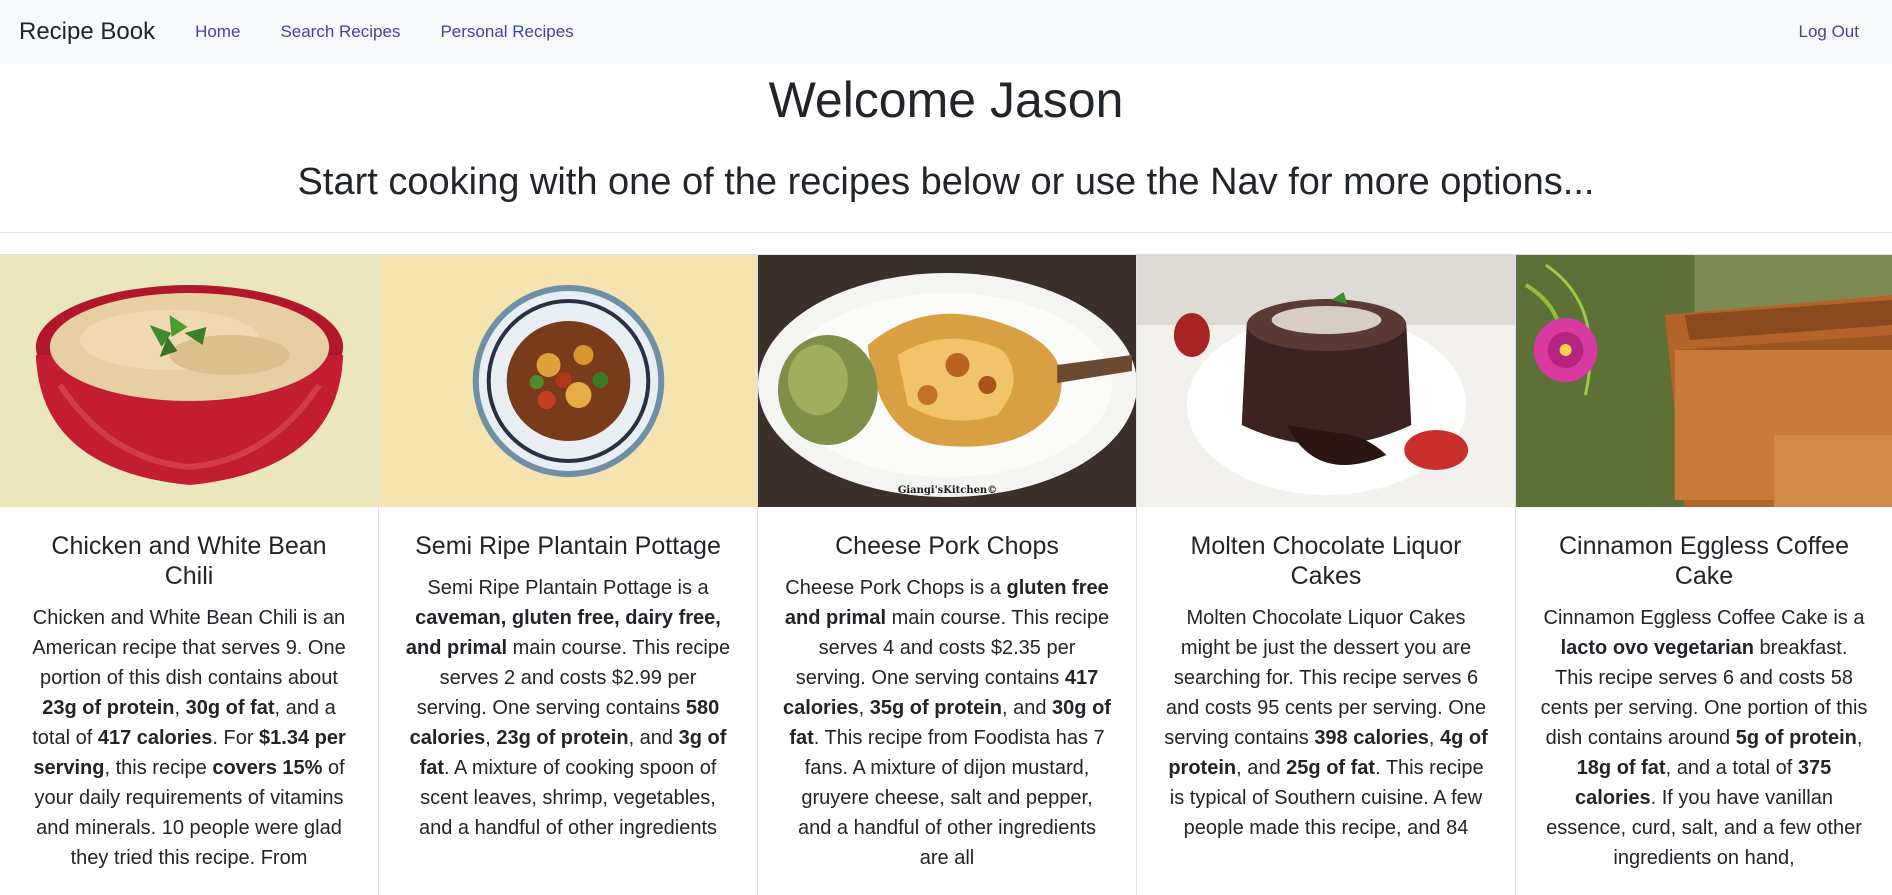 This screenshot has width=1892, height=895. What do you see at coordinates (1326, 561) in the screenshot?
I see `recipe-title: Molten Chocolate Liquor Cakes` at bounding box center [1326, 561].